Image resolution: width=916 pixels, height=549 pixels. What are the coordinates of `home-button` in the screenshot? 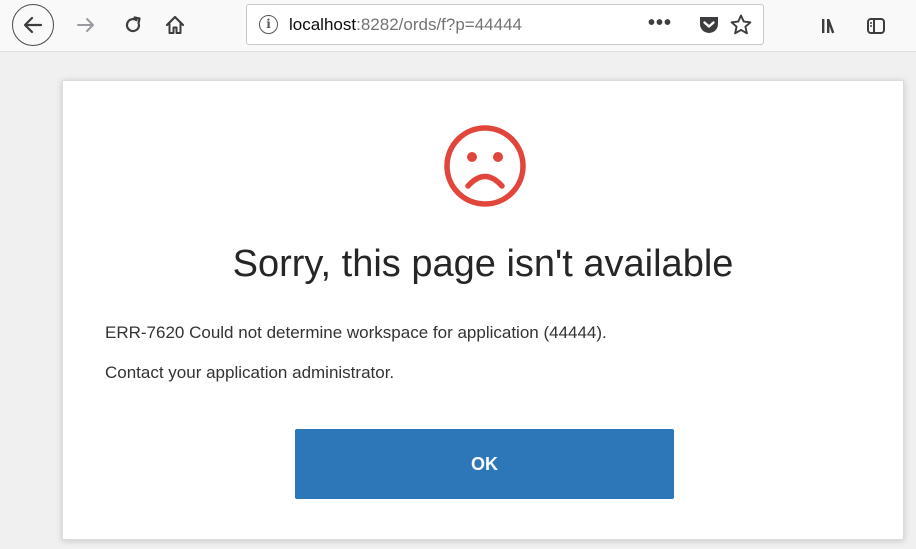 It's located at (175, 25).